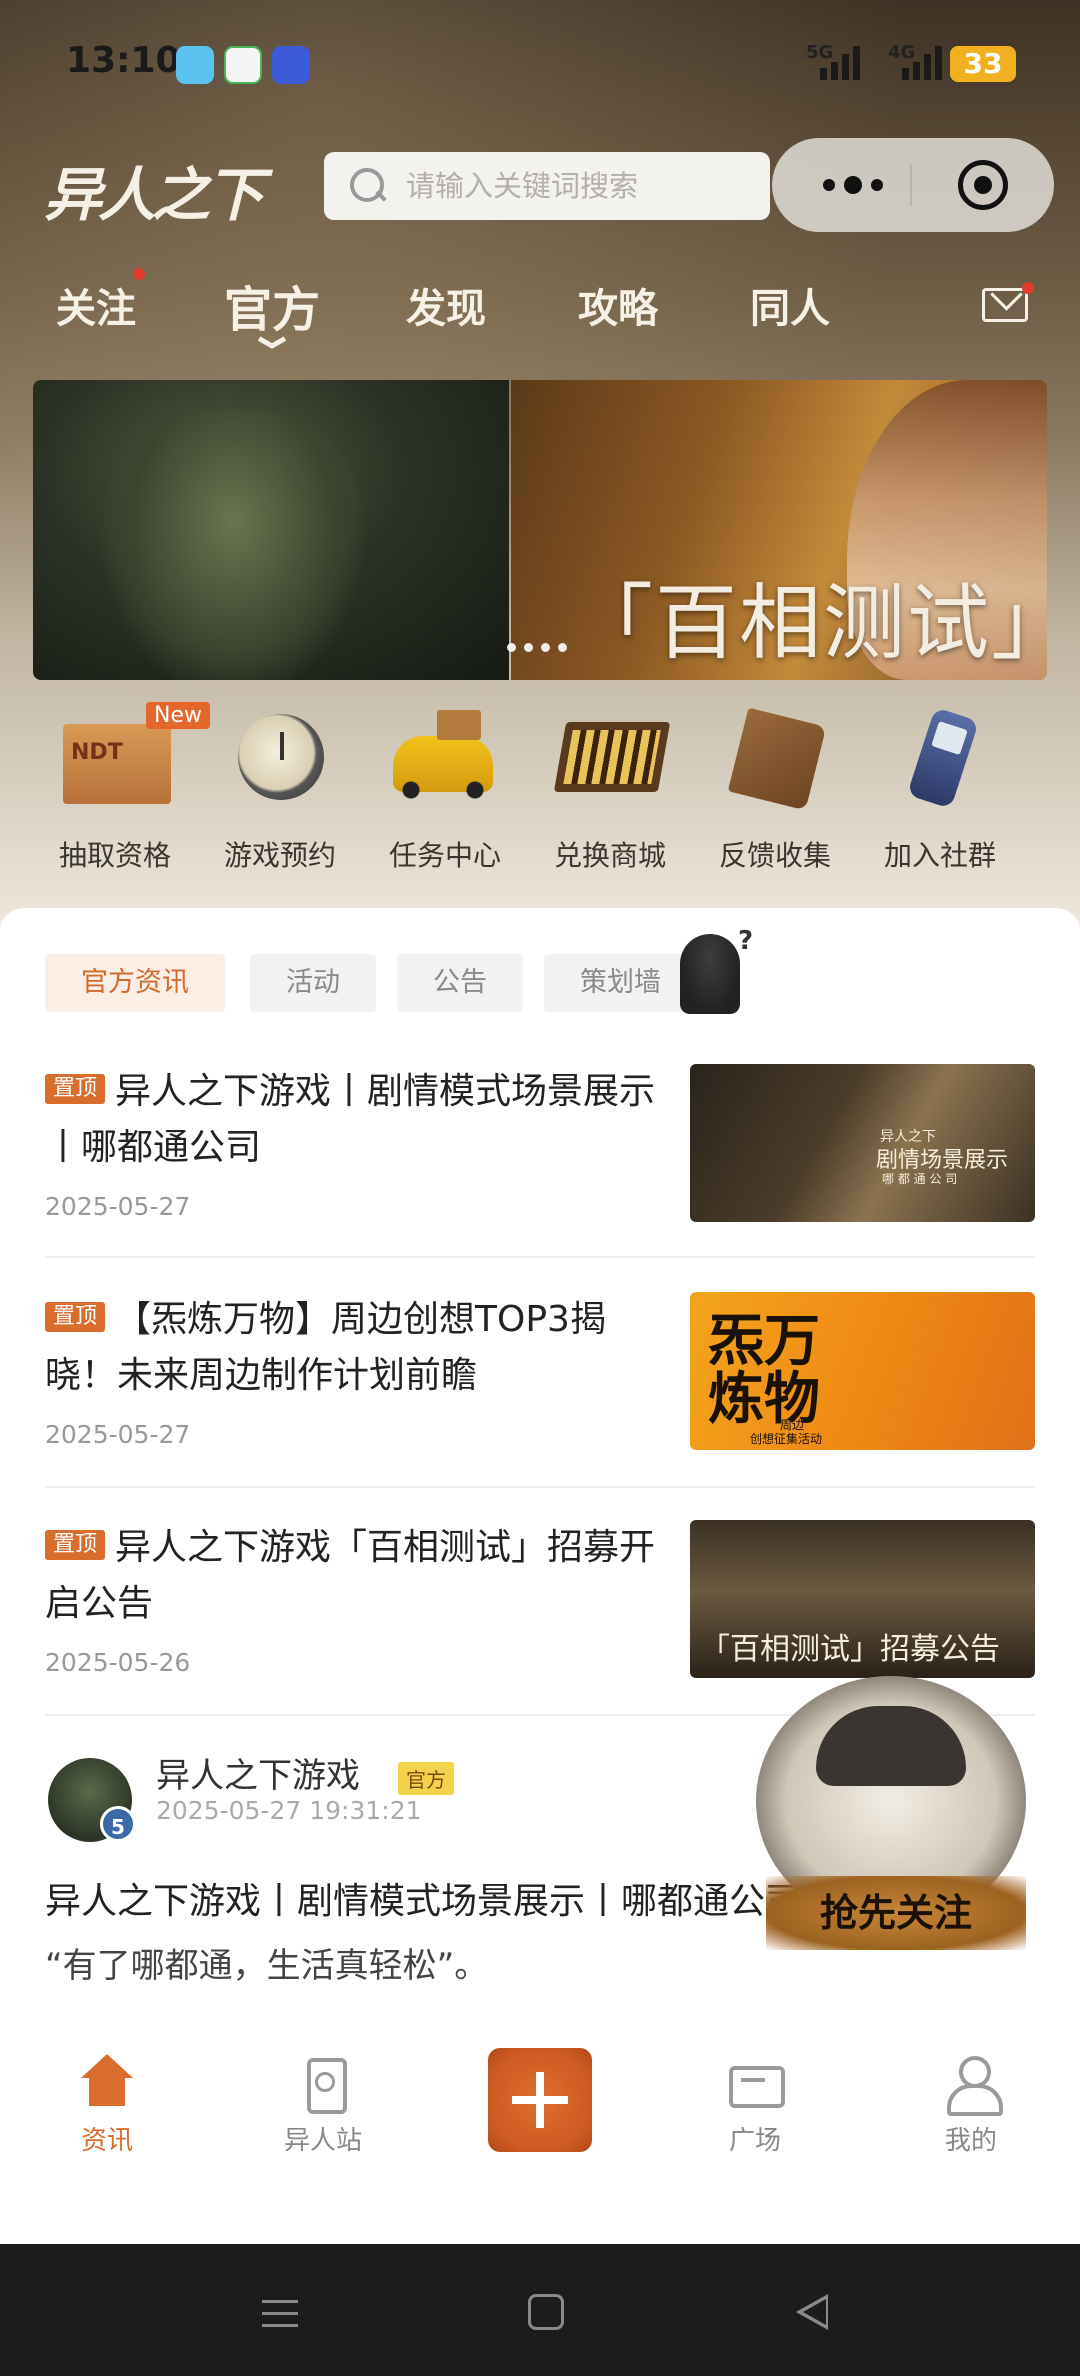 The height and width of the screenshot is (2376, 1080). I want to click on tab-me: 我的, so click(971, 2104).